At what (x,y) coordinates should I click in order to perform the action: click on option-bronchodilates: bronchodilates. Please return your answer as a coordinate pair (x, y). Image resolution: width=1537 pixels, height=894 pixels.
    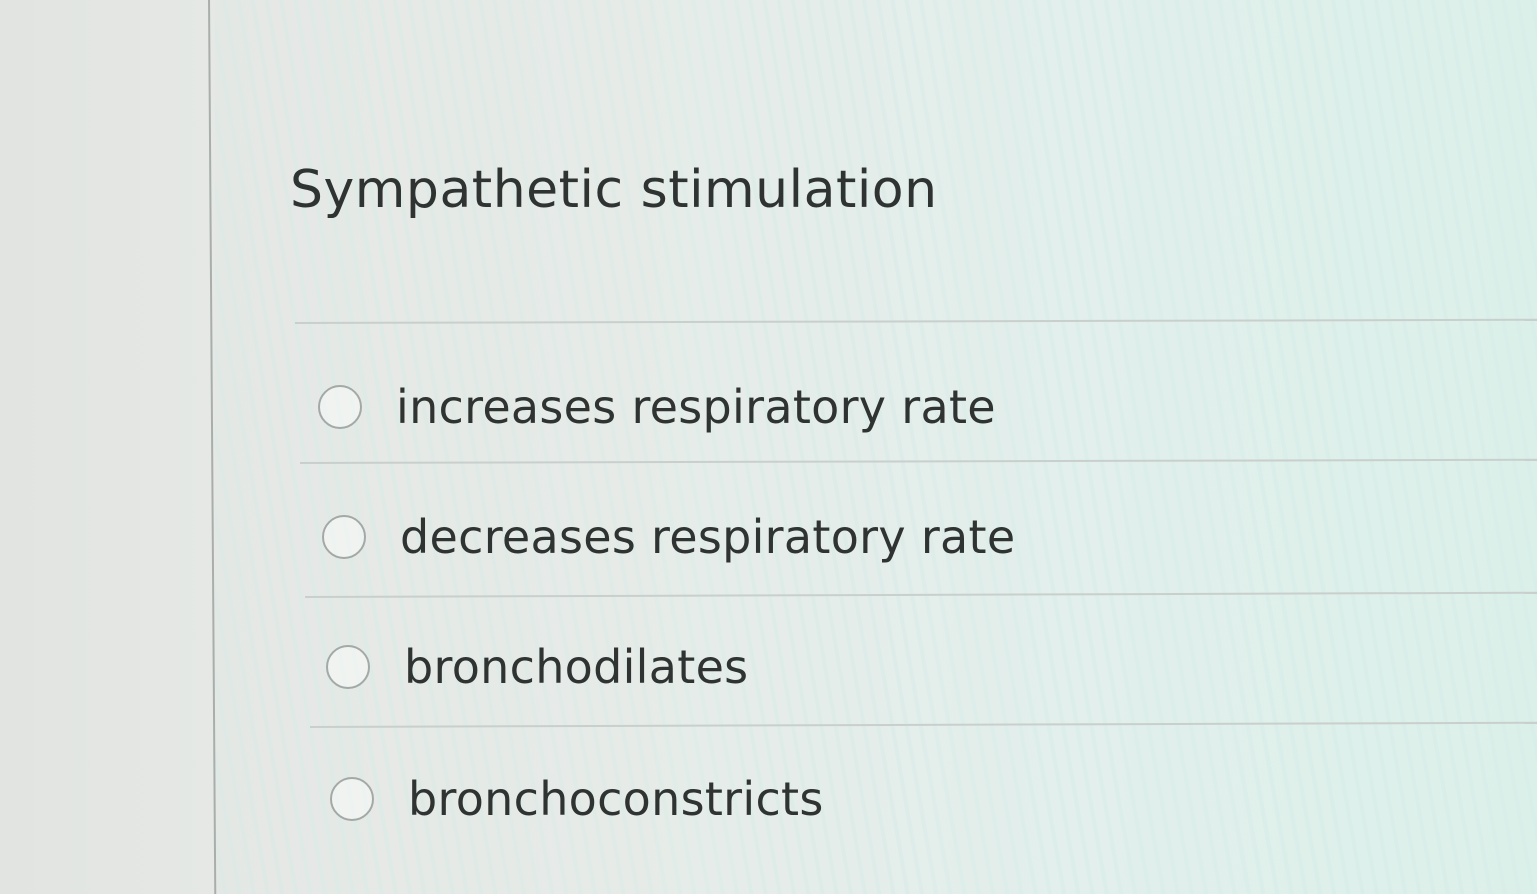
    Looking at the image, I should click on (537, 667).